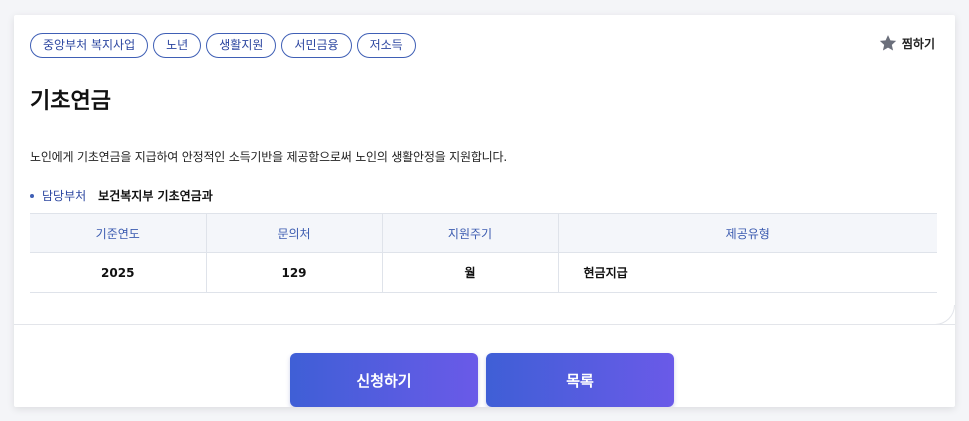 This screenshot has width=969, height=421. I want to click on bullet-dot, so click(32, 195).